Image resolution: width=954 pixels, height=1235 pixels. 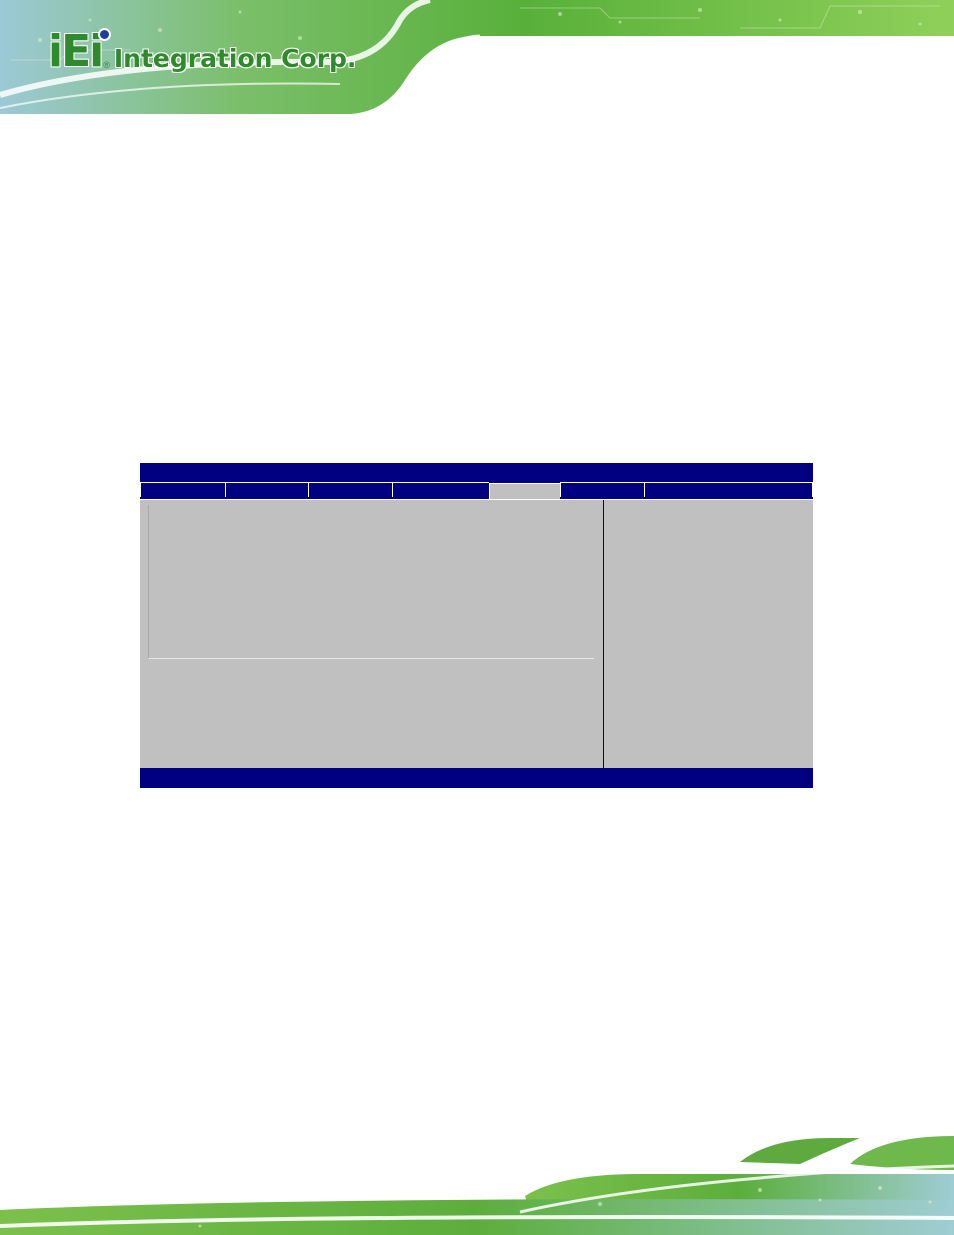 What do you see at coordinates (477, 1185) in the screenshot?
I see `footer-decoration` at bounding box center [477, 1185].